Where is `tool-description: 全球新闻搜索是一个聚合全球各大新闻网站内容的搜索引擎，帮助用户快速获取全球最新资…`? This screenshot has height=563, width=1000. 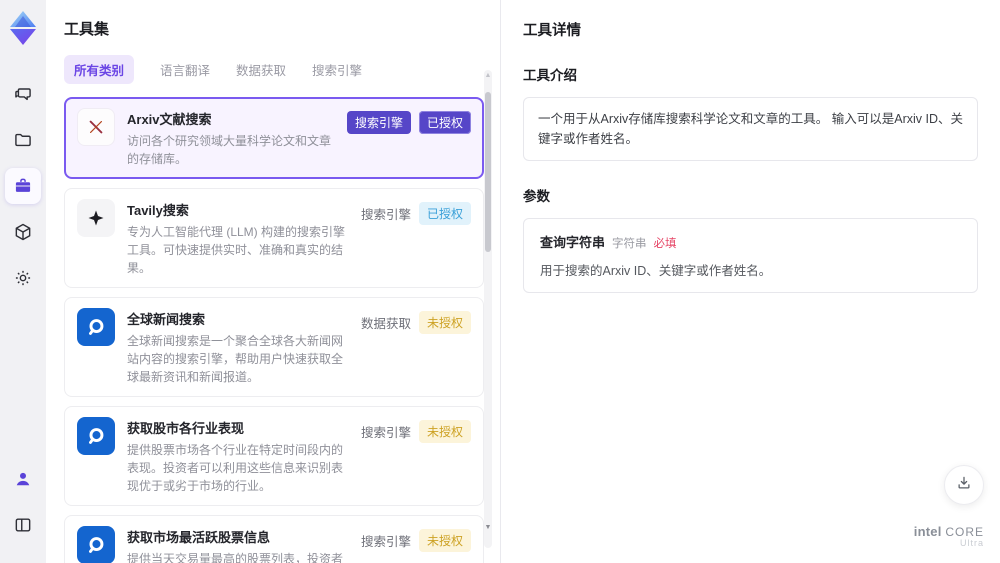 tool-description: 全球新闻搜索是一个聚合全球各大新闻网站内容的搜索引擎，帮助用户快速获取全球最新资… is located at coordinates (235, 359).